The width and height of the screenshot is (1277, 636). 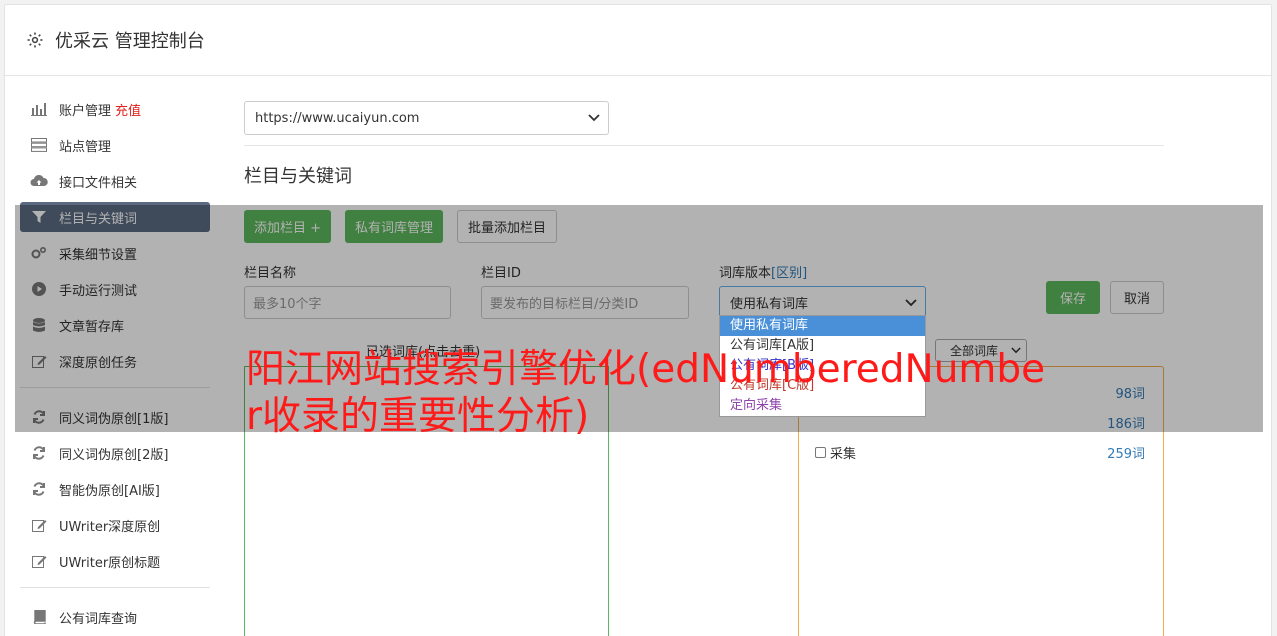 What do you see at coordinates (337, 118) in the screenshot?
I see `site-select-value: https://www.ucaiyun.com` at bounding box center [337, 118].